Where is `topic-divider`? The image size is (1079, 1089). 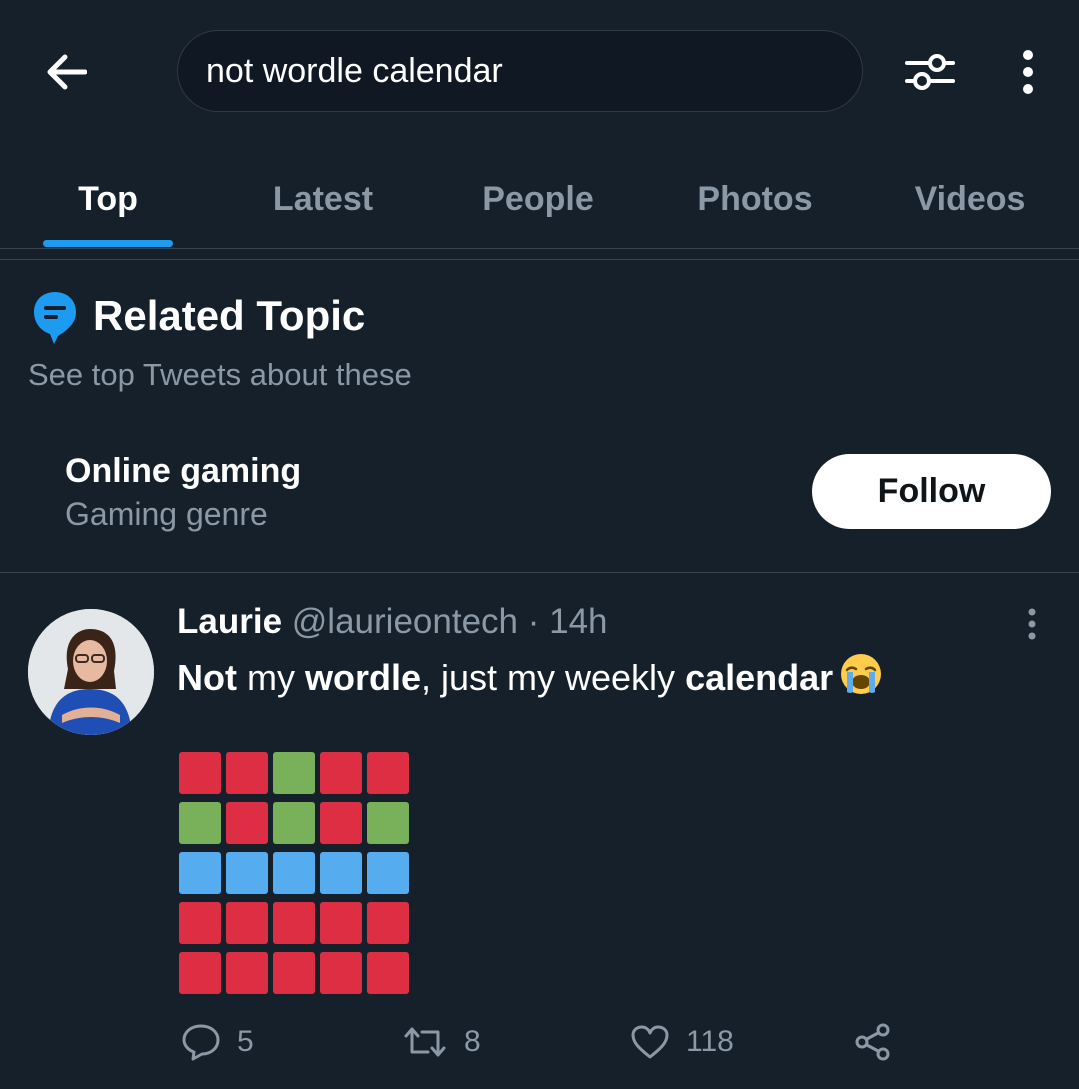
topic-divider is located at coordinates (539, 572).